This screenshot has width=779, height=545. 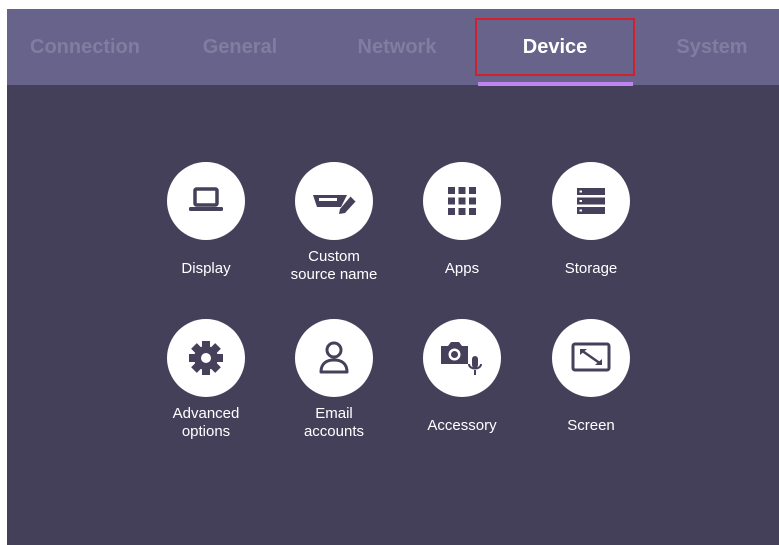 I want to click on apps-icon-circle, so click(x=462, y=201).